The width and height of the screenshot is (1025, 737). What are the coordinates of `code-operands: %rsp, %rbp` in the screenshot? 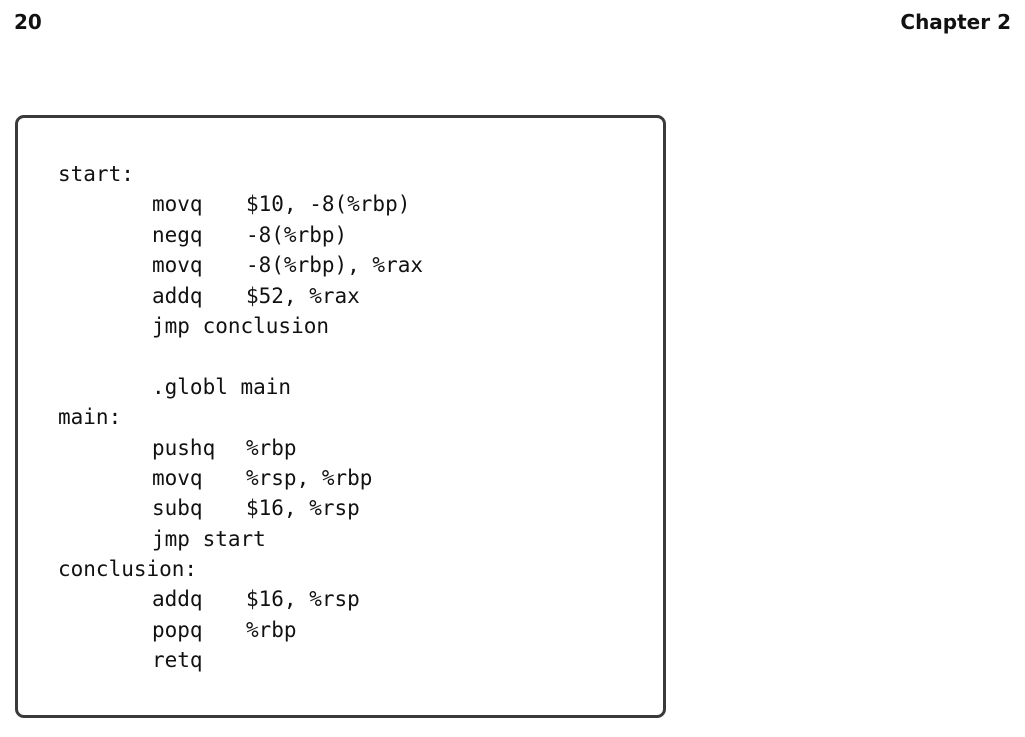 It's located at (309, 477).